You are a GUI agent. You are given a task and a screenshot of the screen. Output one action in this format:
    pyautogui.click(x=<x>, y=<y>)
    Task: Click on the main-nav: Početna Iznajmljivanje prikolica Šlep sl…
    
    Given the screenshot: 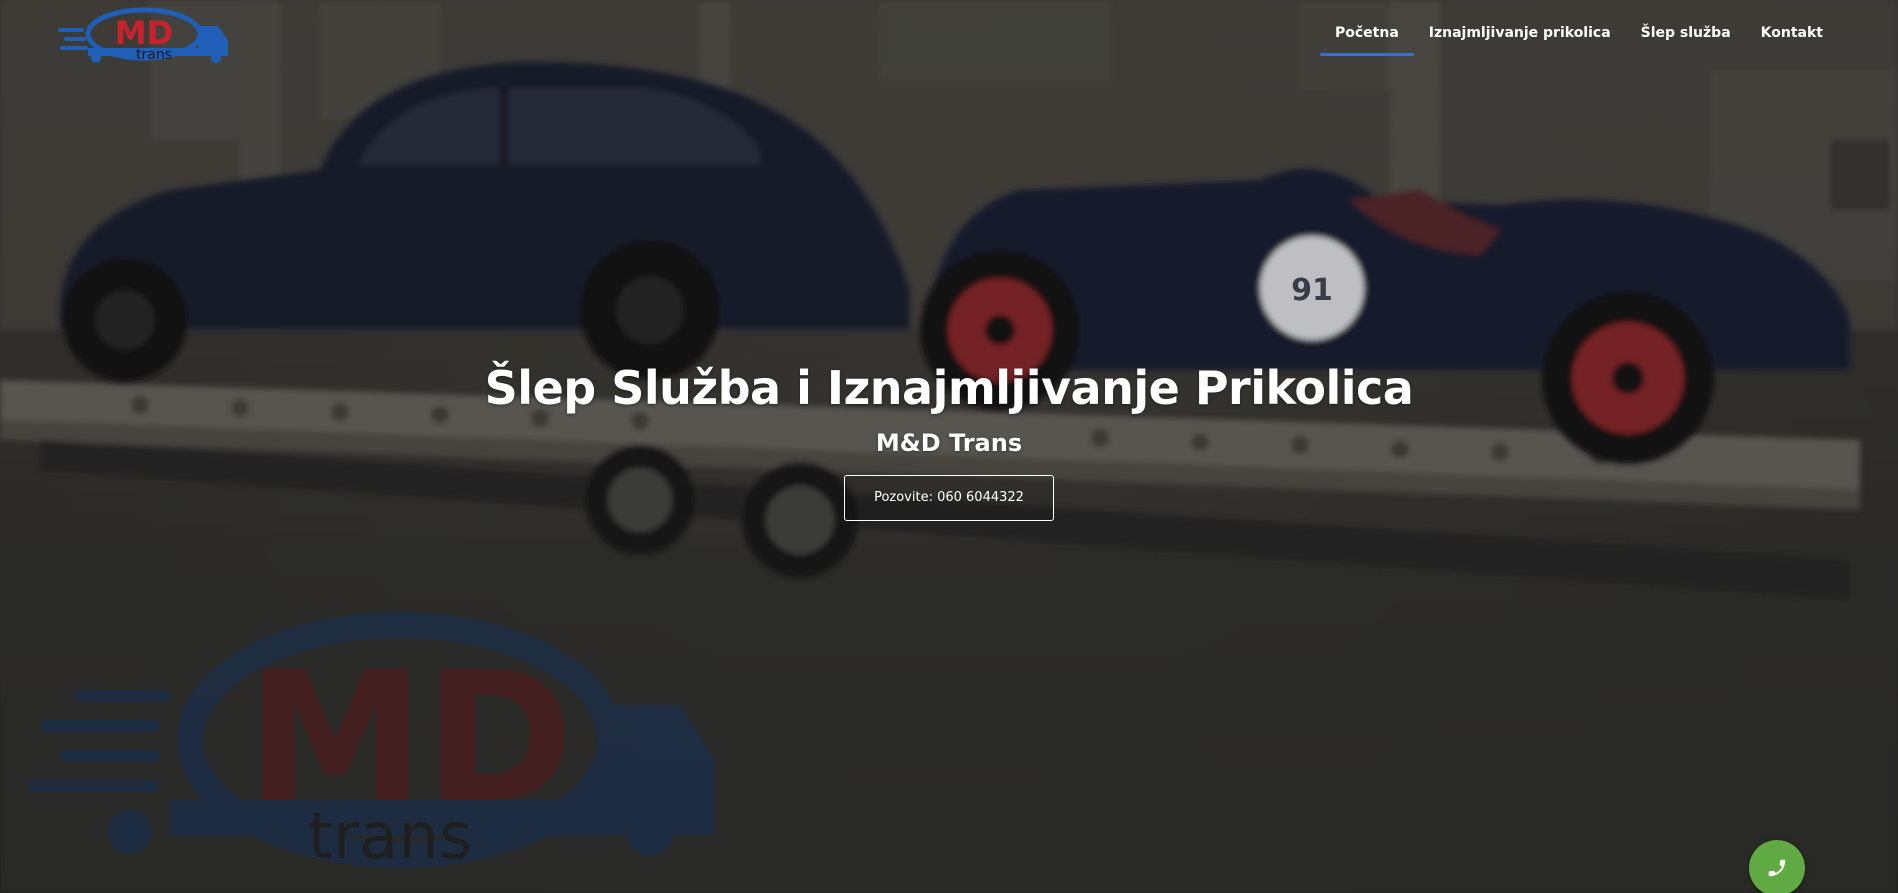 What is the action you would take?
    pyautogui.click(x=1578, y=28)
    